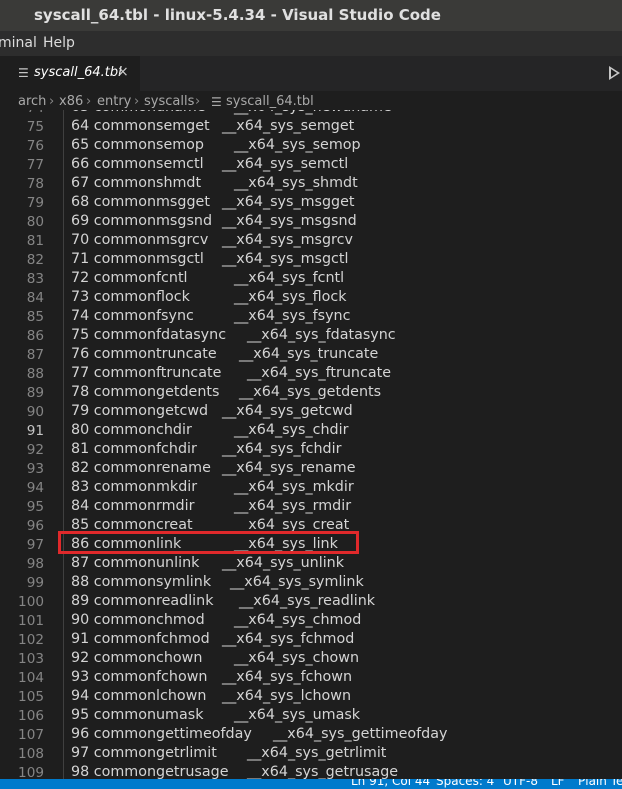  What do you see at coordinates (311, 489) in the screenshot?
I see `code-line: 94 83 common mkdir __x64_sys_mkdir` at bounding box center [311, 489].